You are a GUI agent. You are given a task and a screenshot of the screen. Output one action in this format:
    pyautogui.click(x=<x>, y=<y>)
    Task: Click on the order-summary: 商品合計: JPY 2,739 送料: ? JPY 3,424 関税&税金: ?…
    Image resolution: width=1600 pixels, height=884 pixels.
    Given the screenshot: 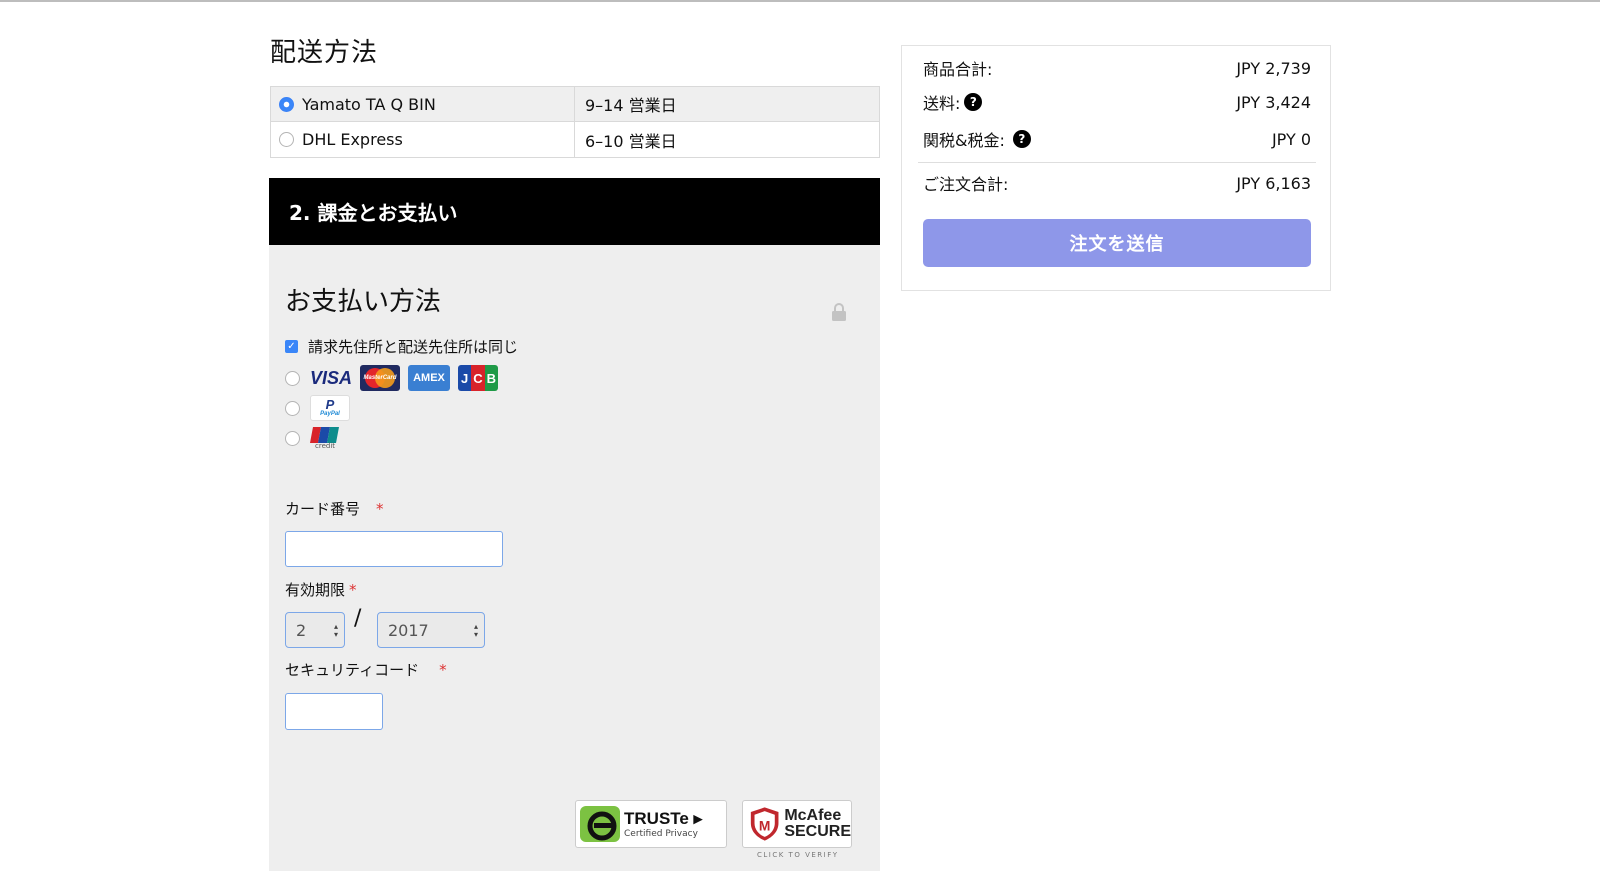 What is the action you would take?
    pyautogui.click(x=1116, y=168)
    